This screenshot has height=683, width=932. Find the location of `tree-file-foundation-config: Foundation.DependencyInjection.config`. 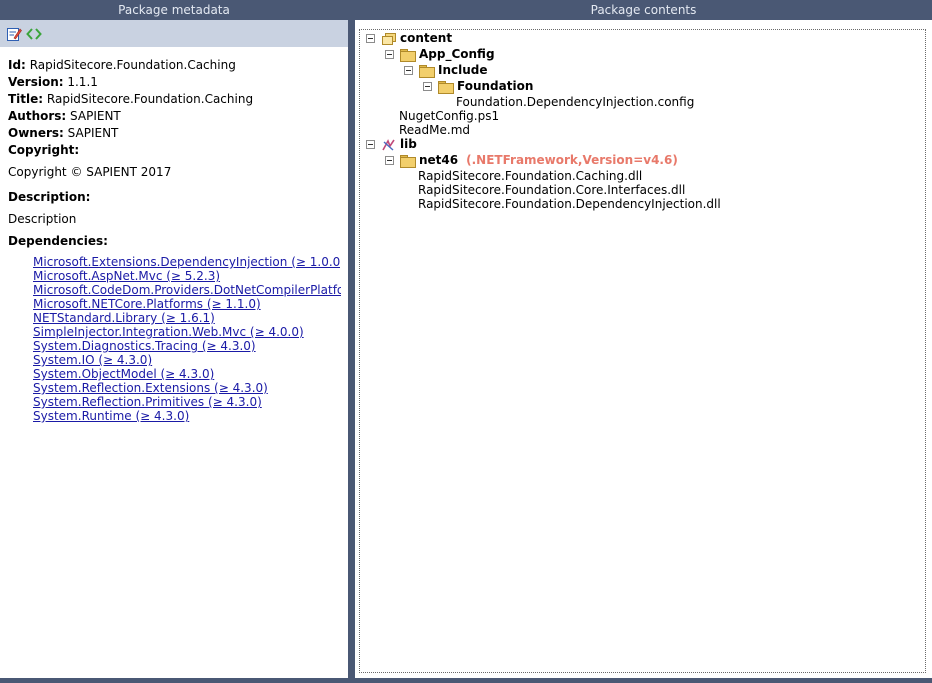

tree-file-foundation-config: Foundation.DependencyInjection.config is located at coordinates (575, 102).